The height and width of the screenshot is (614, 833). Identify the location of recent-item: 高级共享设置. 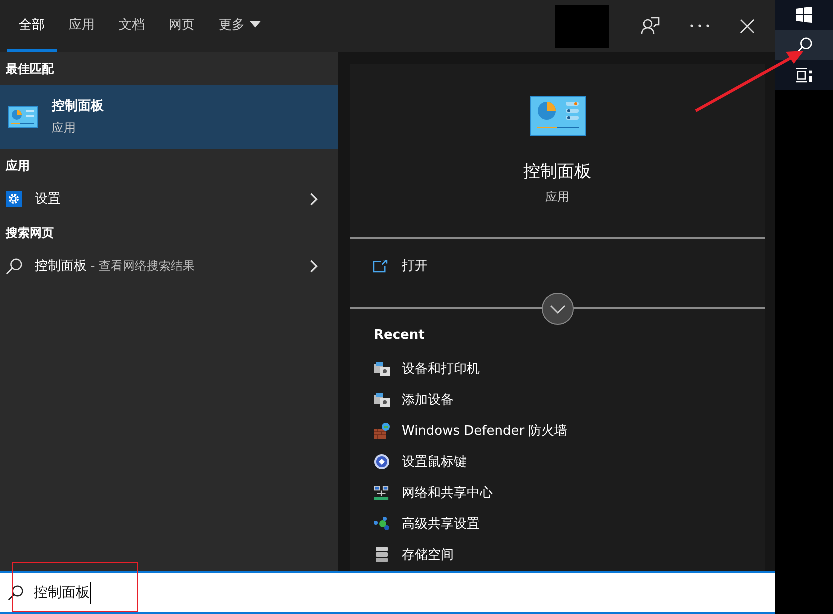
(557, 524).